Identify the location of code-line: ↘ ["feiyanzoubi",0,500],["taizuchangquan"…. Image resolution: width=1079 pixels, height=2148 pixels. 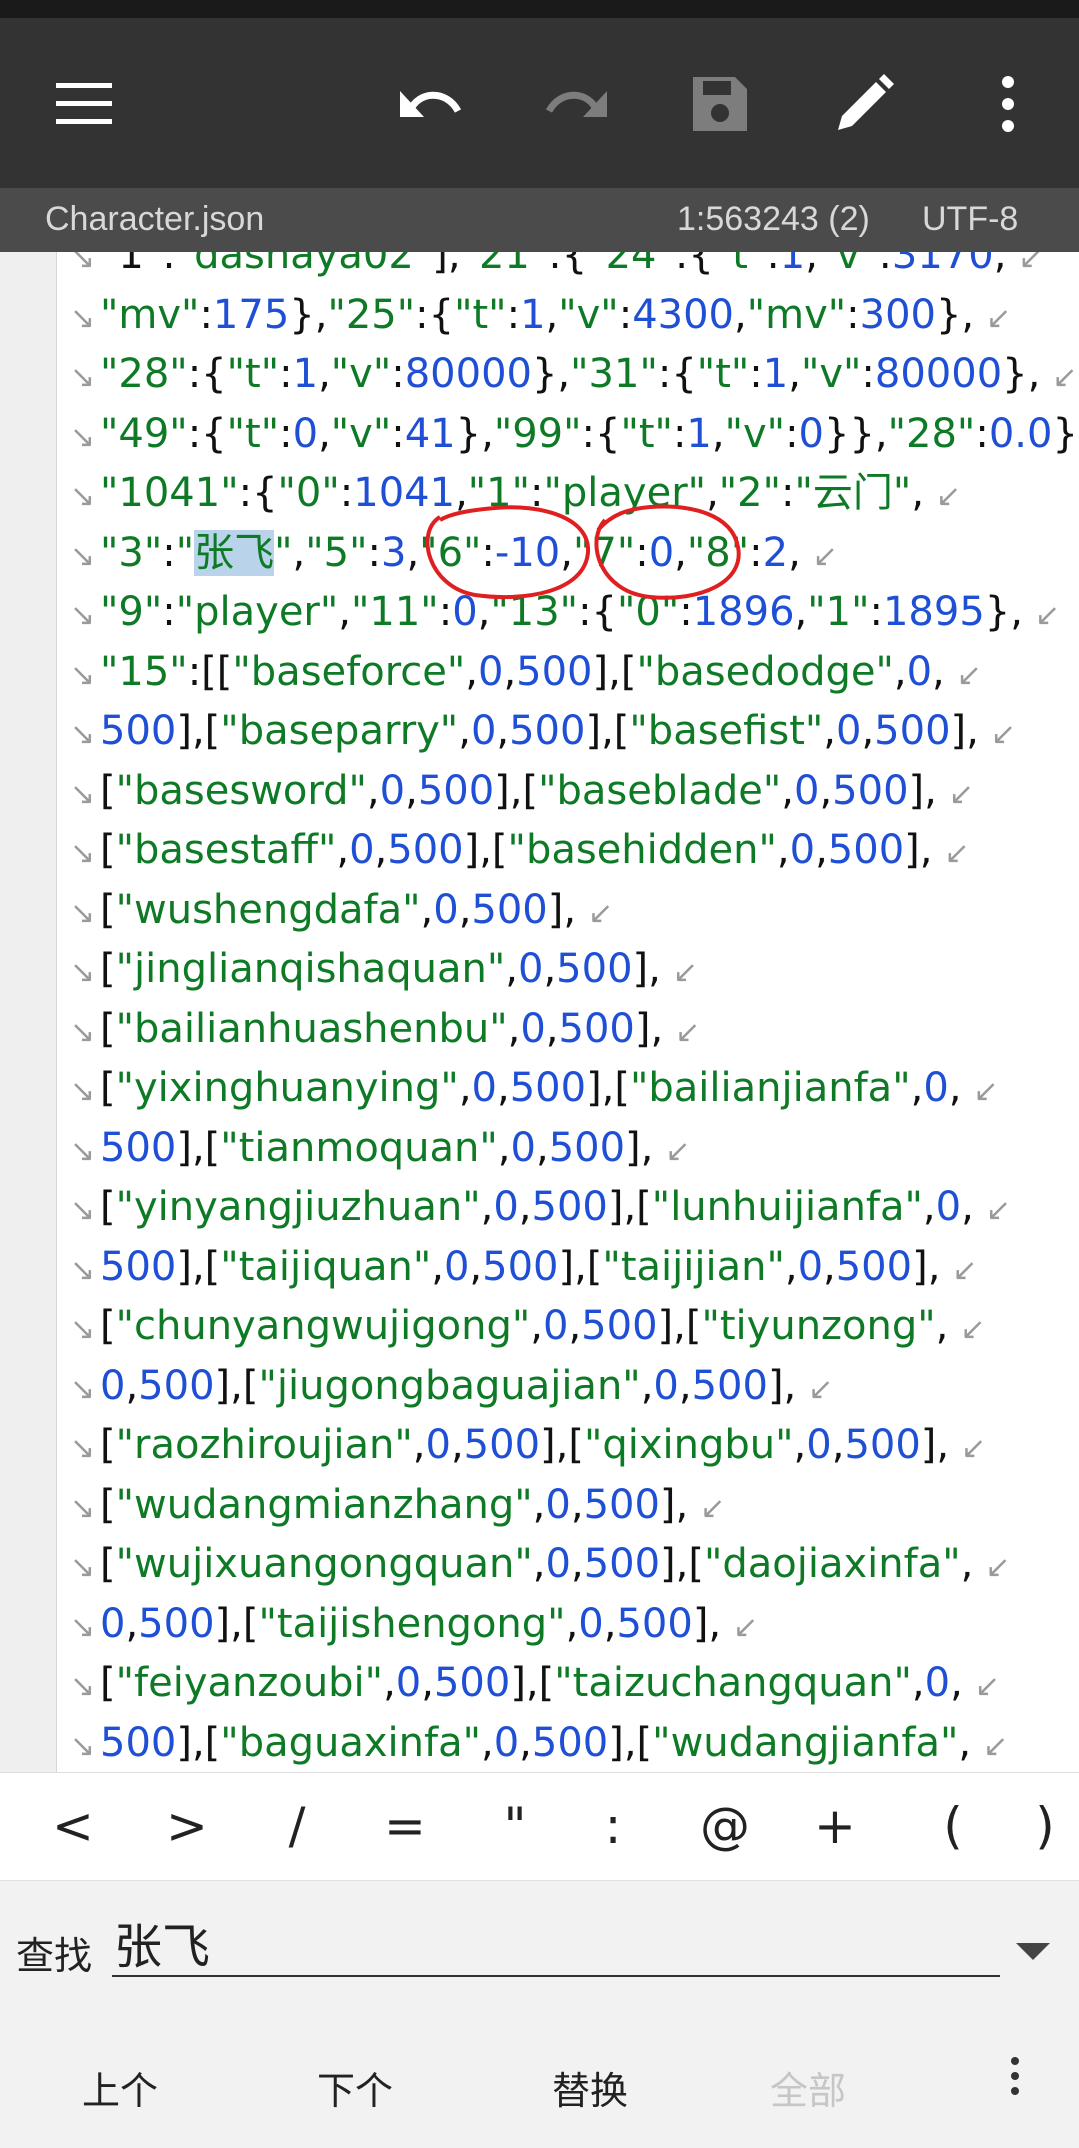
(570, 1684).